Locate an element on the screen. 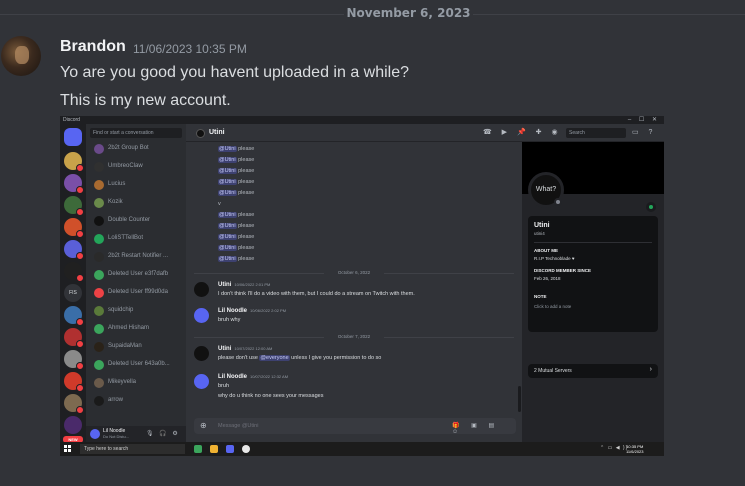 This screenshot has width=745, height=486. dm-item: 2b2t Group Bot is located at coordinates (137, 149).